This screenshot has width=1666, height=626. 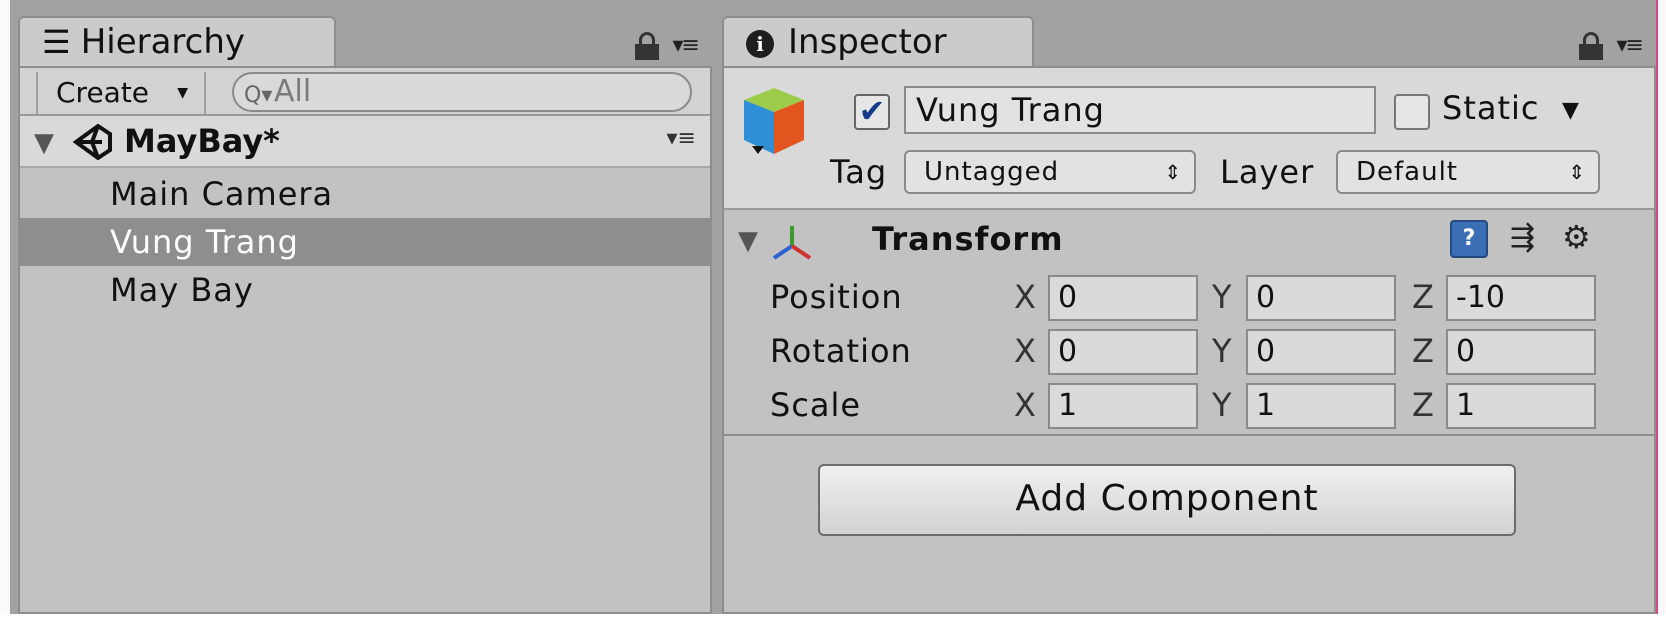 I want to click on hierarchy-tab-controls: ▾≡, so click(x=667, y=46).